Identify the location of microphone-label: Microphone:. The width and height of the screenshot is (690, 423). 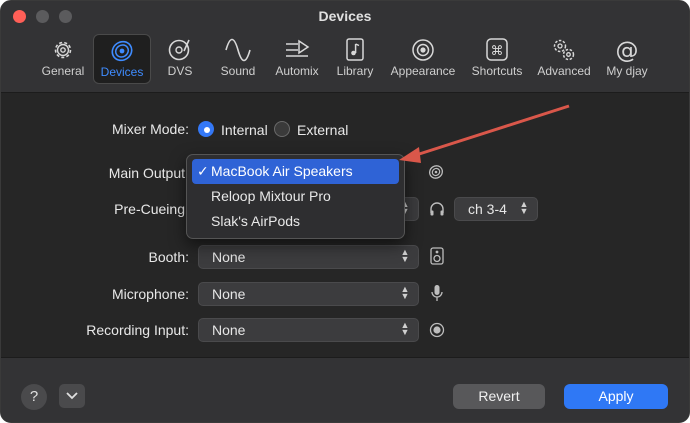
(150, 294).